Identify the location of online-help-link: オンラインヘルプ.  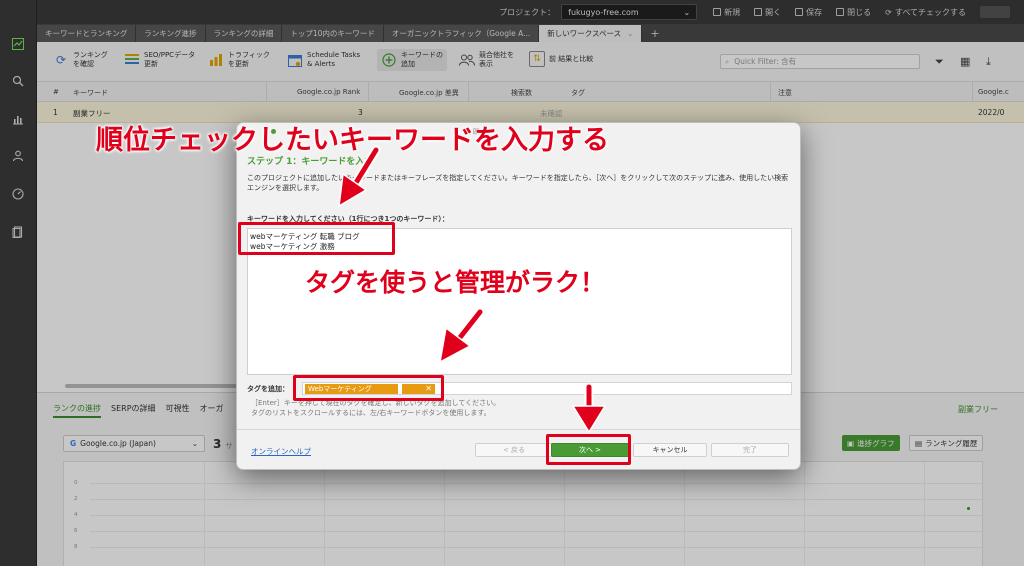
(281, 451).